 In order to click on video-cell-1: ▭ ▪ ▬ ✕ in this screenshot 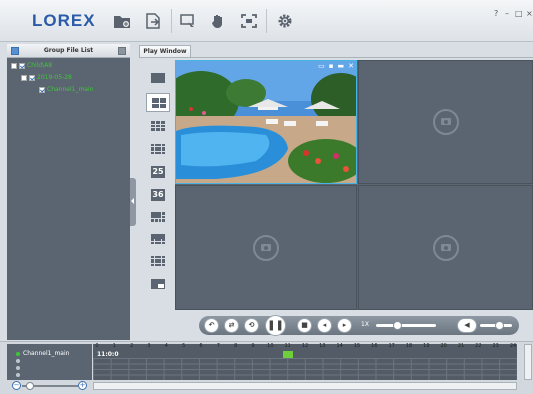, I will do `click(266, 122)`.